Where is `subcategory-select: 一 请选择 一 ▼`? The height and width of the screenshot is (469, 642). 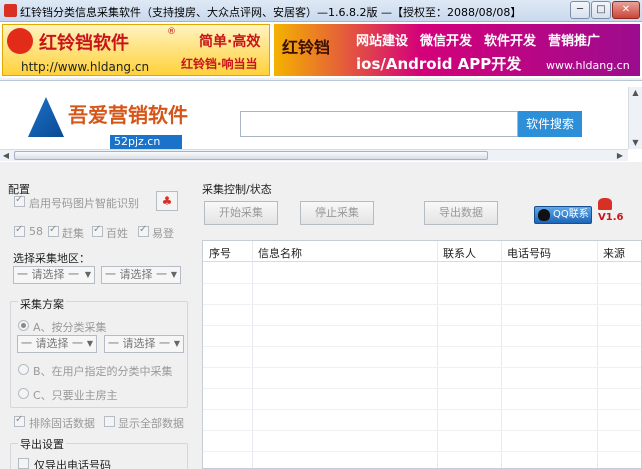 subcategory-select: 一 请选择 一 ▼ is located at coordinates (144, 344).